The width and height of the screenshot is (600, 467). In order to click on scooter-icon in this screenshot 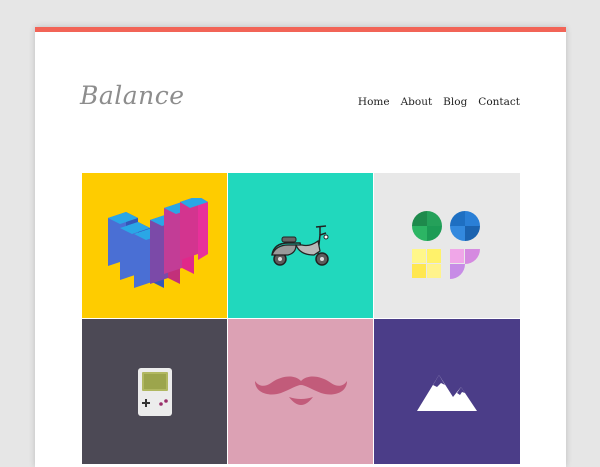, I will do `click(299, 245)`.